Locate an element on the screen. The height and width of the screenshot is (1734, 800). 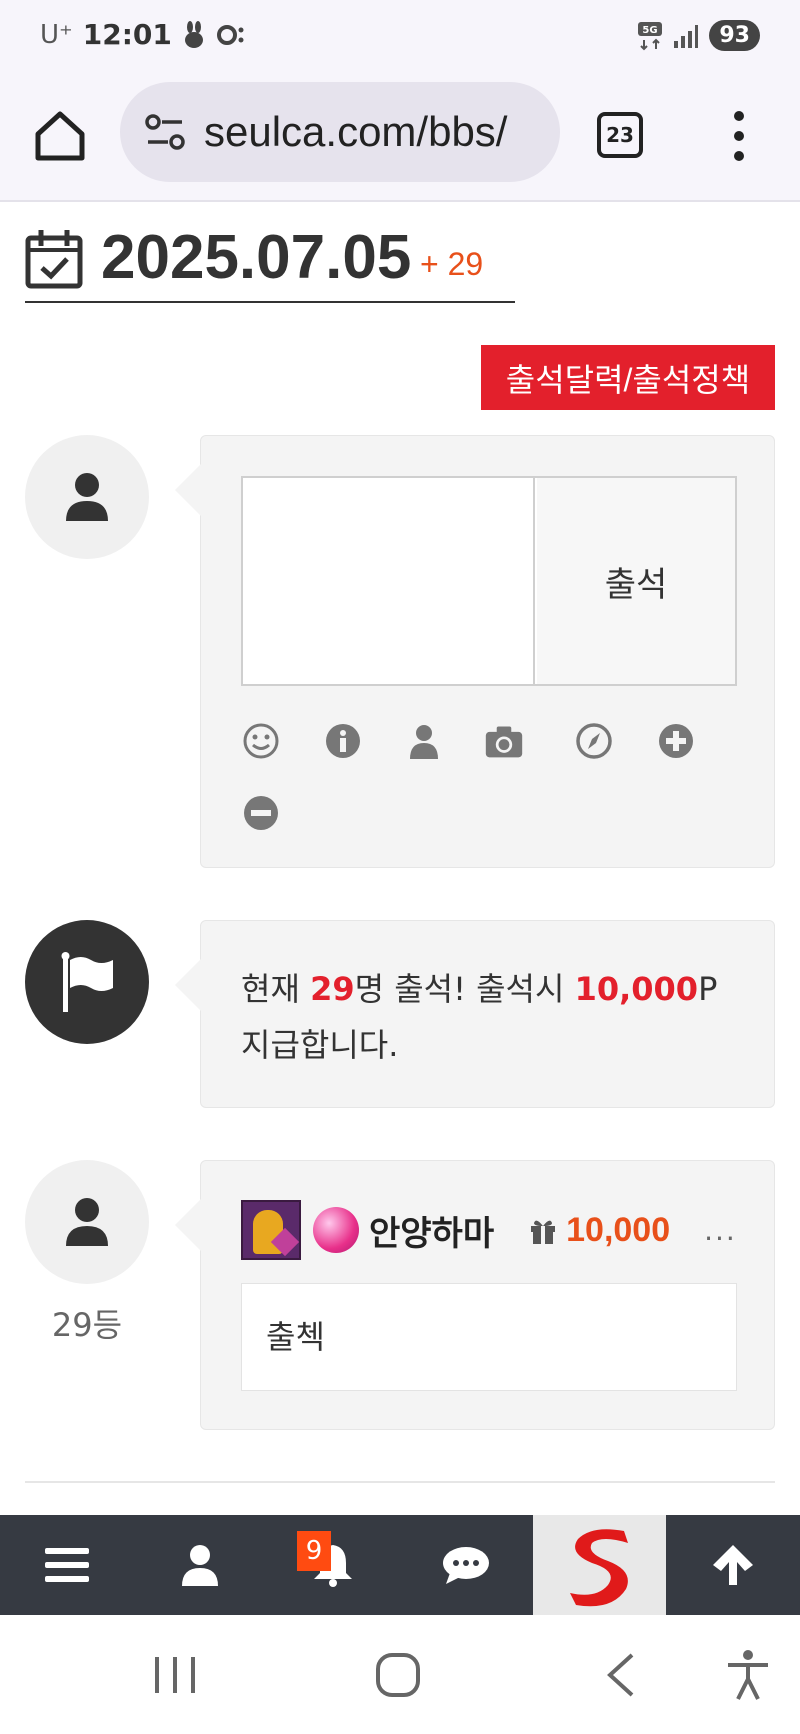
attendance-policy-button: 출석달력/출석정책 is located at coordinates (628, 377).